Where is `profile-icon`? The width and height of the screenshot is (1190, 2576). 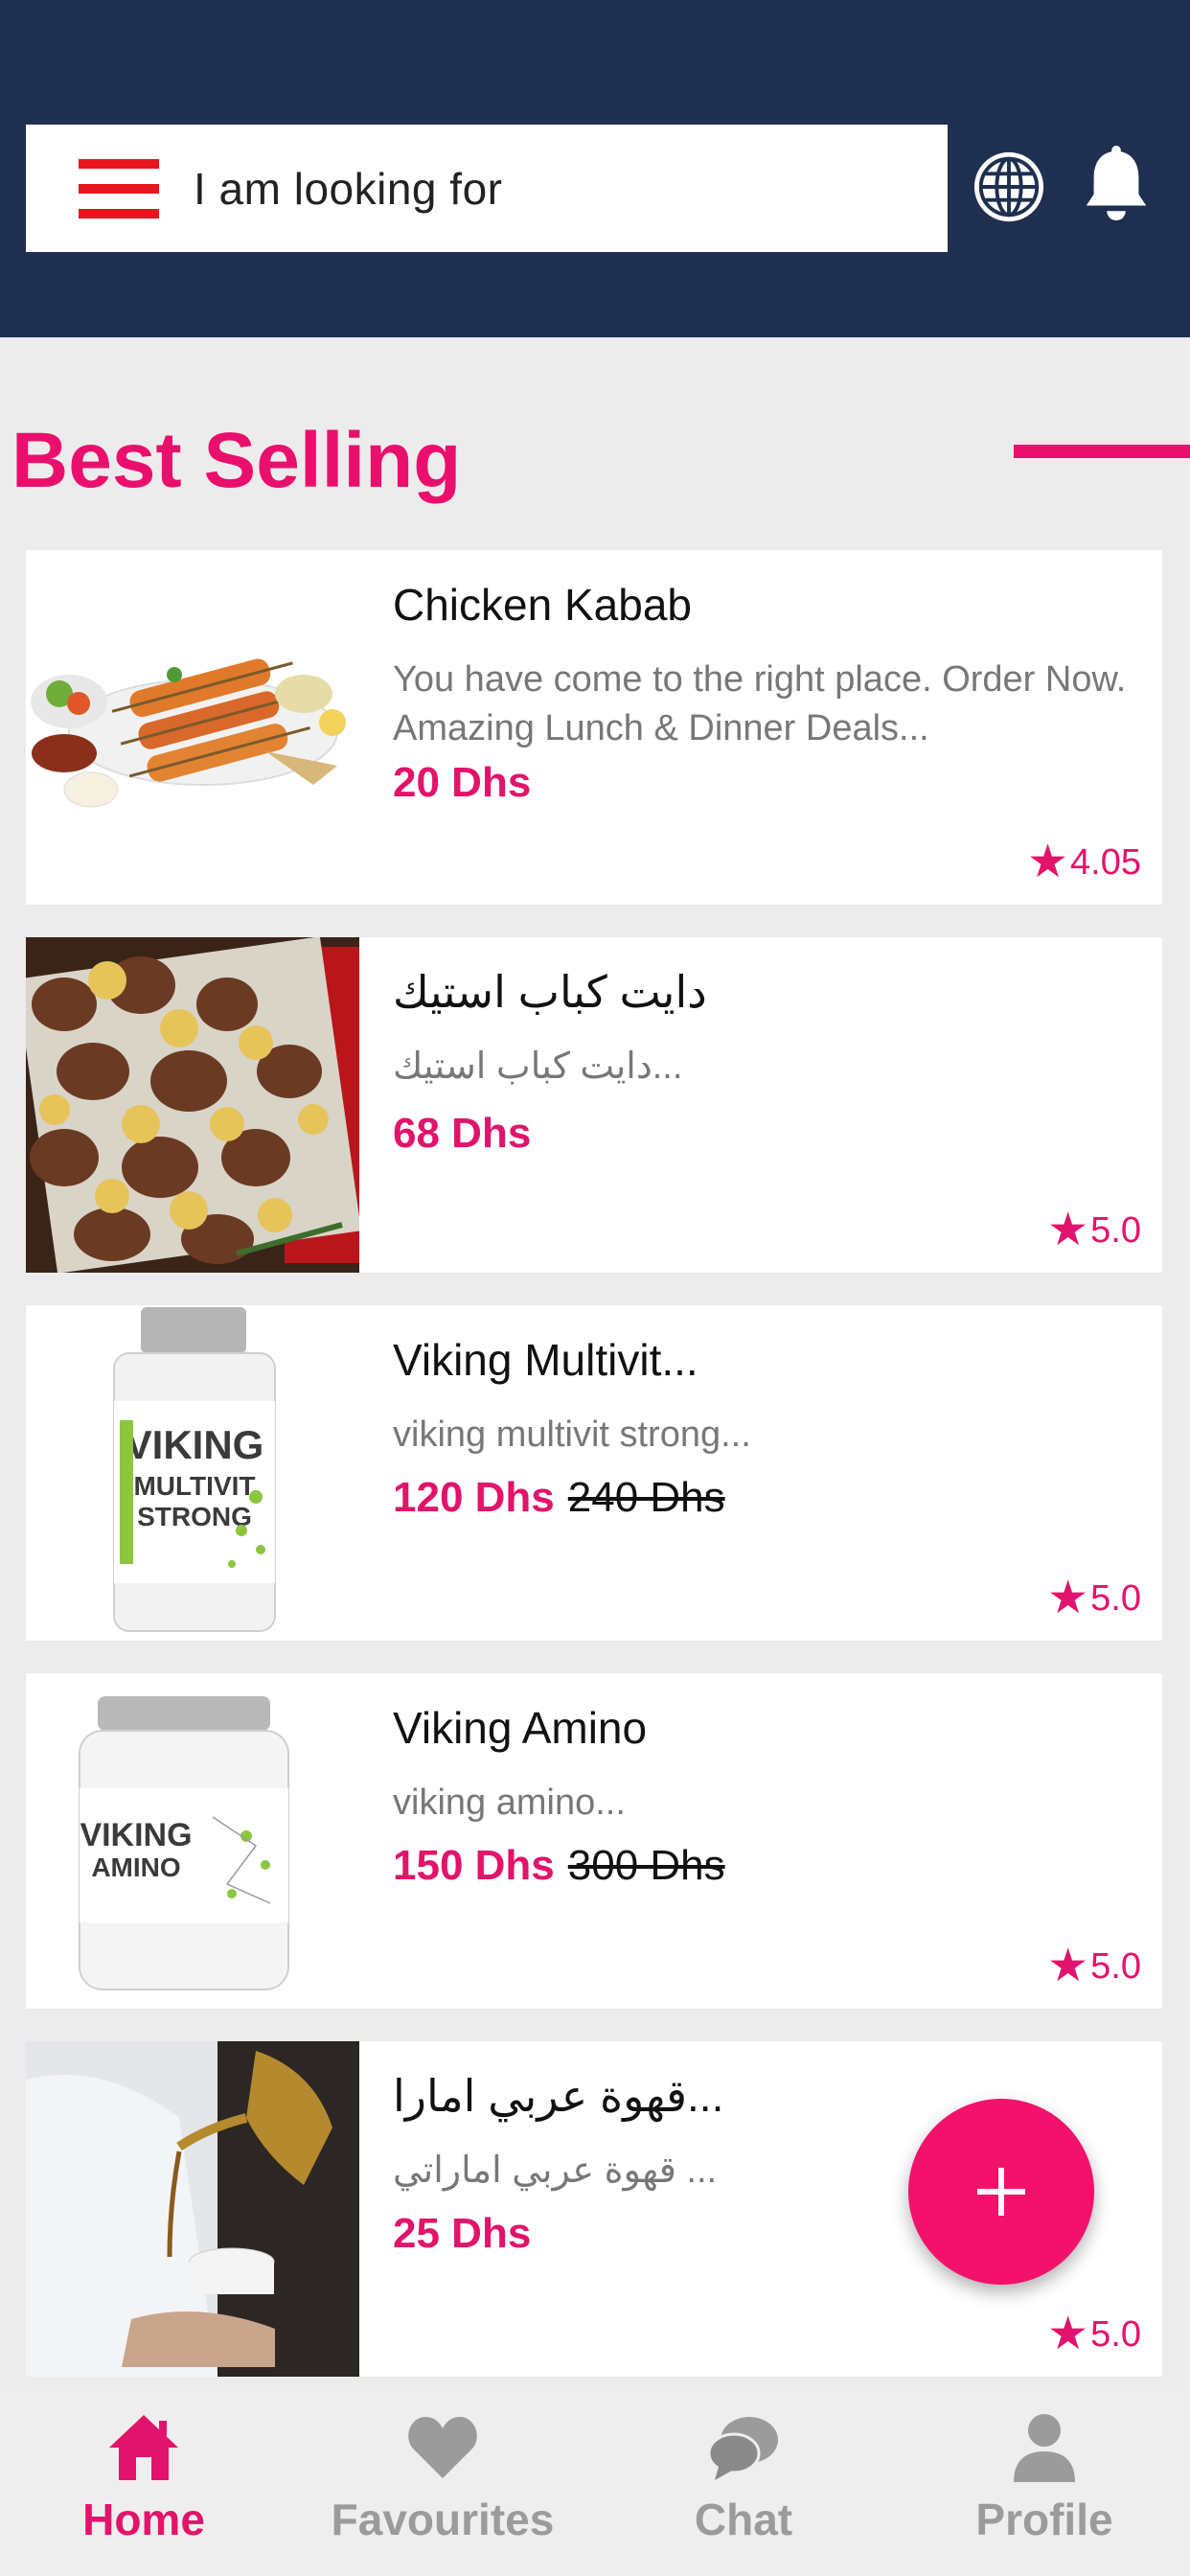
profile-icon is located at coordinates (1044, 2448).